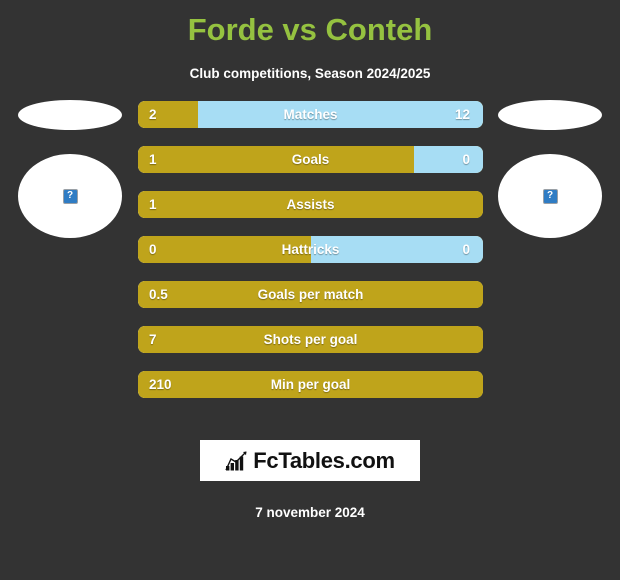 The height and width of the screenshot is (580, 620). I want to click on stat-row: 7 Shots per goal, so click(310, 339).